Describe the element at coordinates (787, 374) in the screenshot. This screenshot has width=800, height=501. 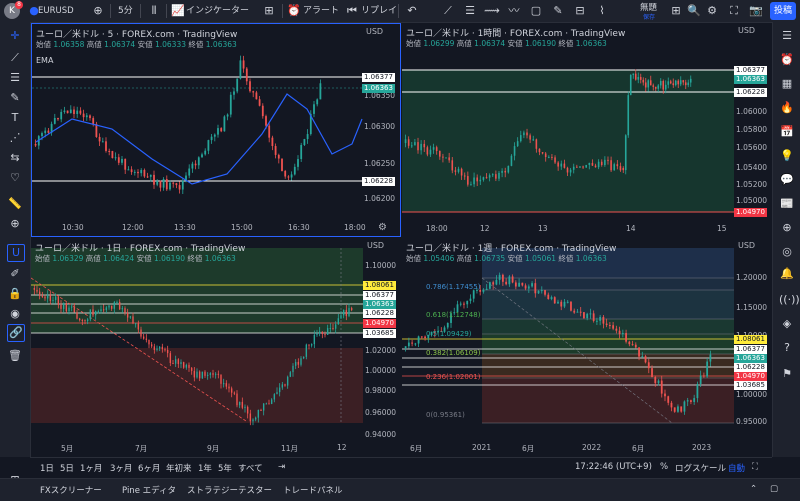
I see `flag-icon: ⚑` at that location.